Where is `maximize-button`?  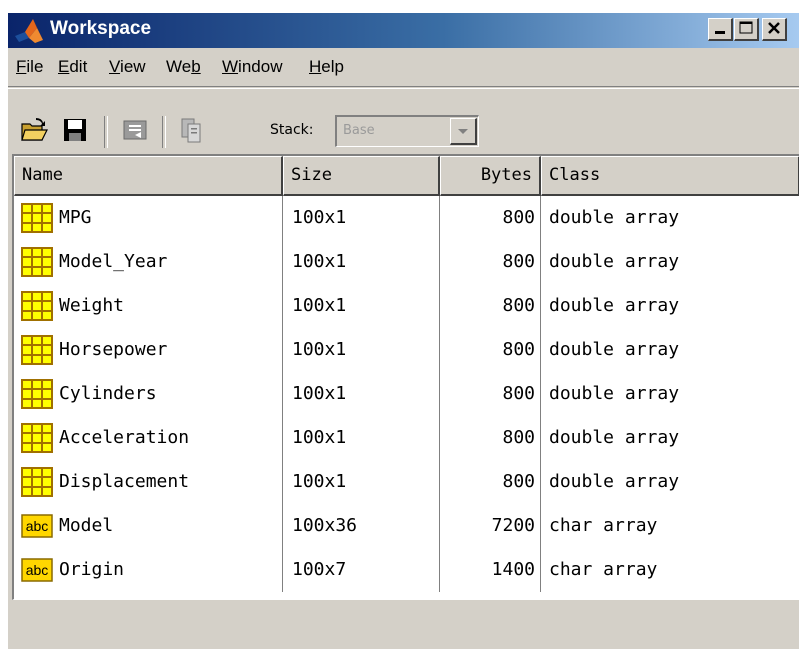 maximize-button is located at coordinates (746, 29).